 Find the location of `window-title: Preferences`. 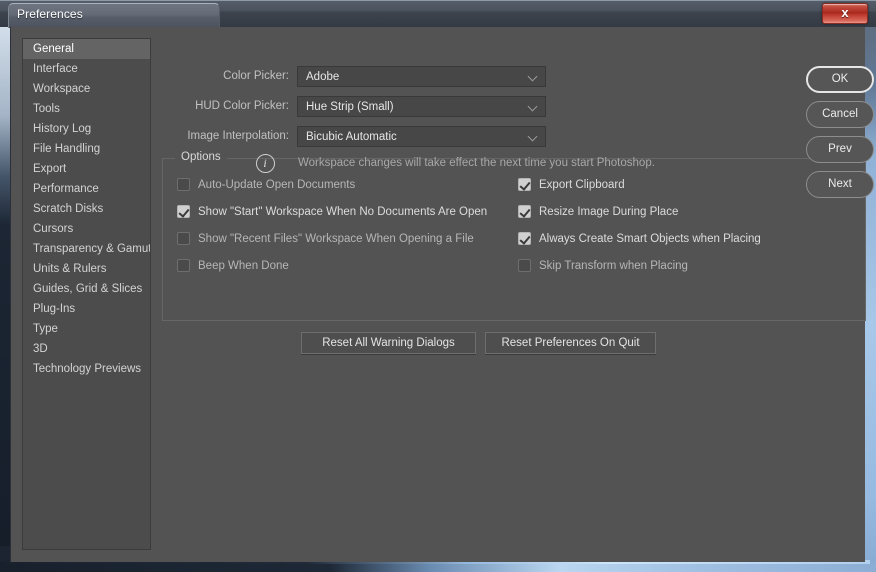

window-title: Preferences is located at coordinates (50, 14).